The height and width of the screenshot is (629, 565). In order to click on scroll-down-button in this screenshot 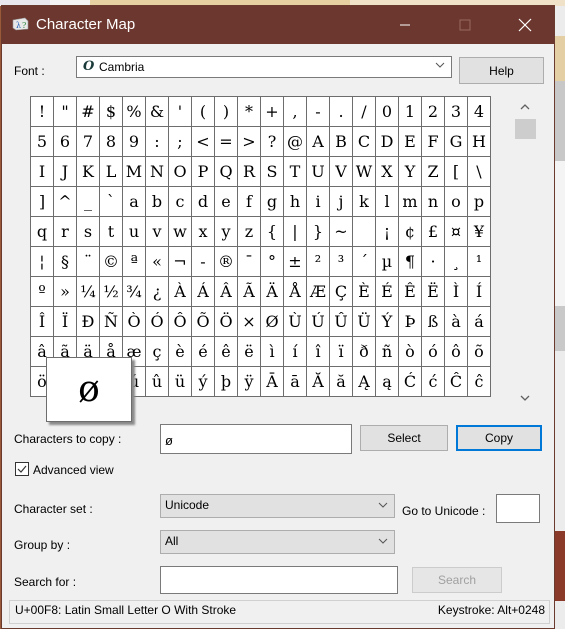, I will do `click(525, 398)`.